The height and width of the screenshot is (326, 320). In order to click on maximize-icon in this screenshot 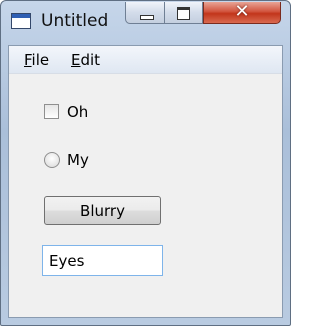, I will do `click(183, 13)`.